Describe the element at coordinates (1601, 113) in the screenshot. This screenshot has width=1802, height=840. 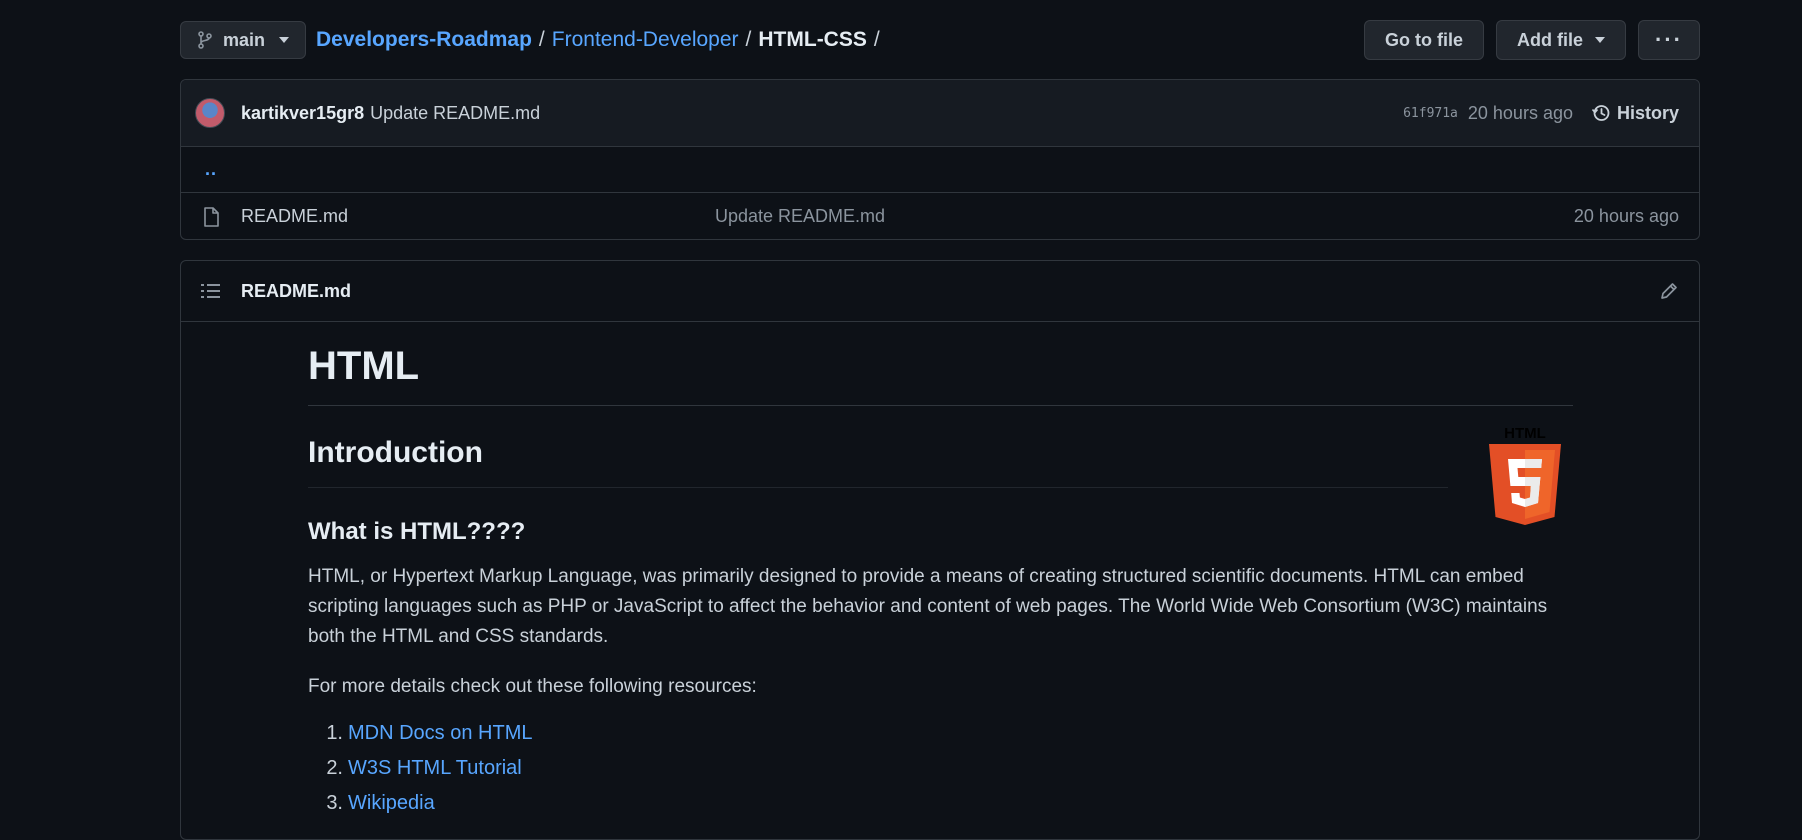
I see `history-icon` at that location.